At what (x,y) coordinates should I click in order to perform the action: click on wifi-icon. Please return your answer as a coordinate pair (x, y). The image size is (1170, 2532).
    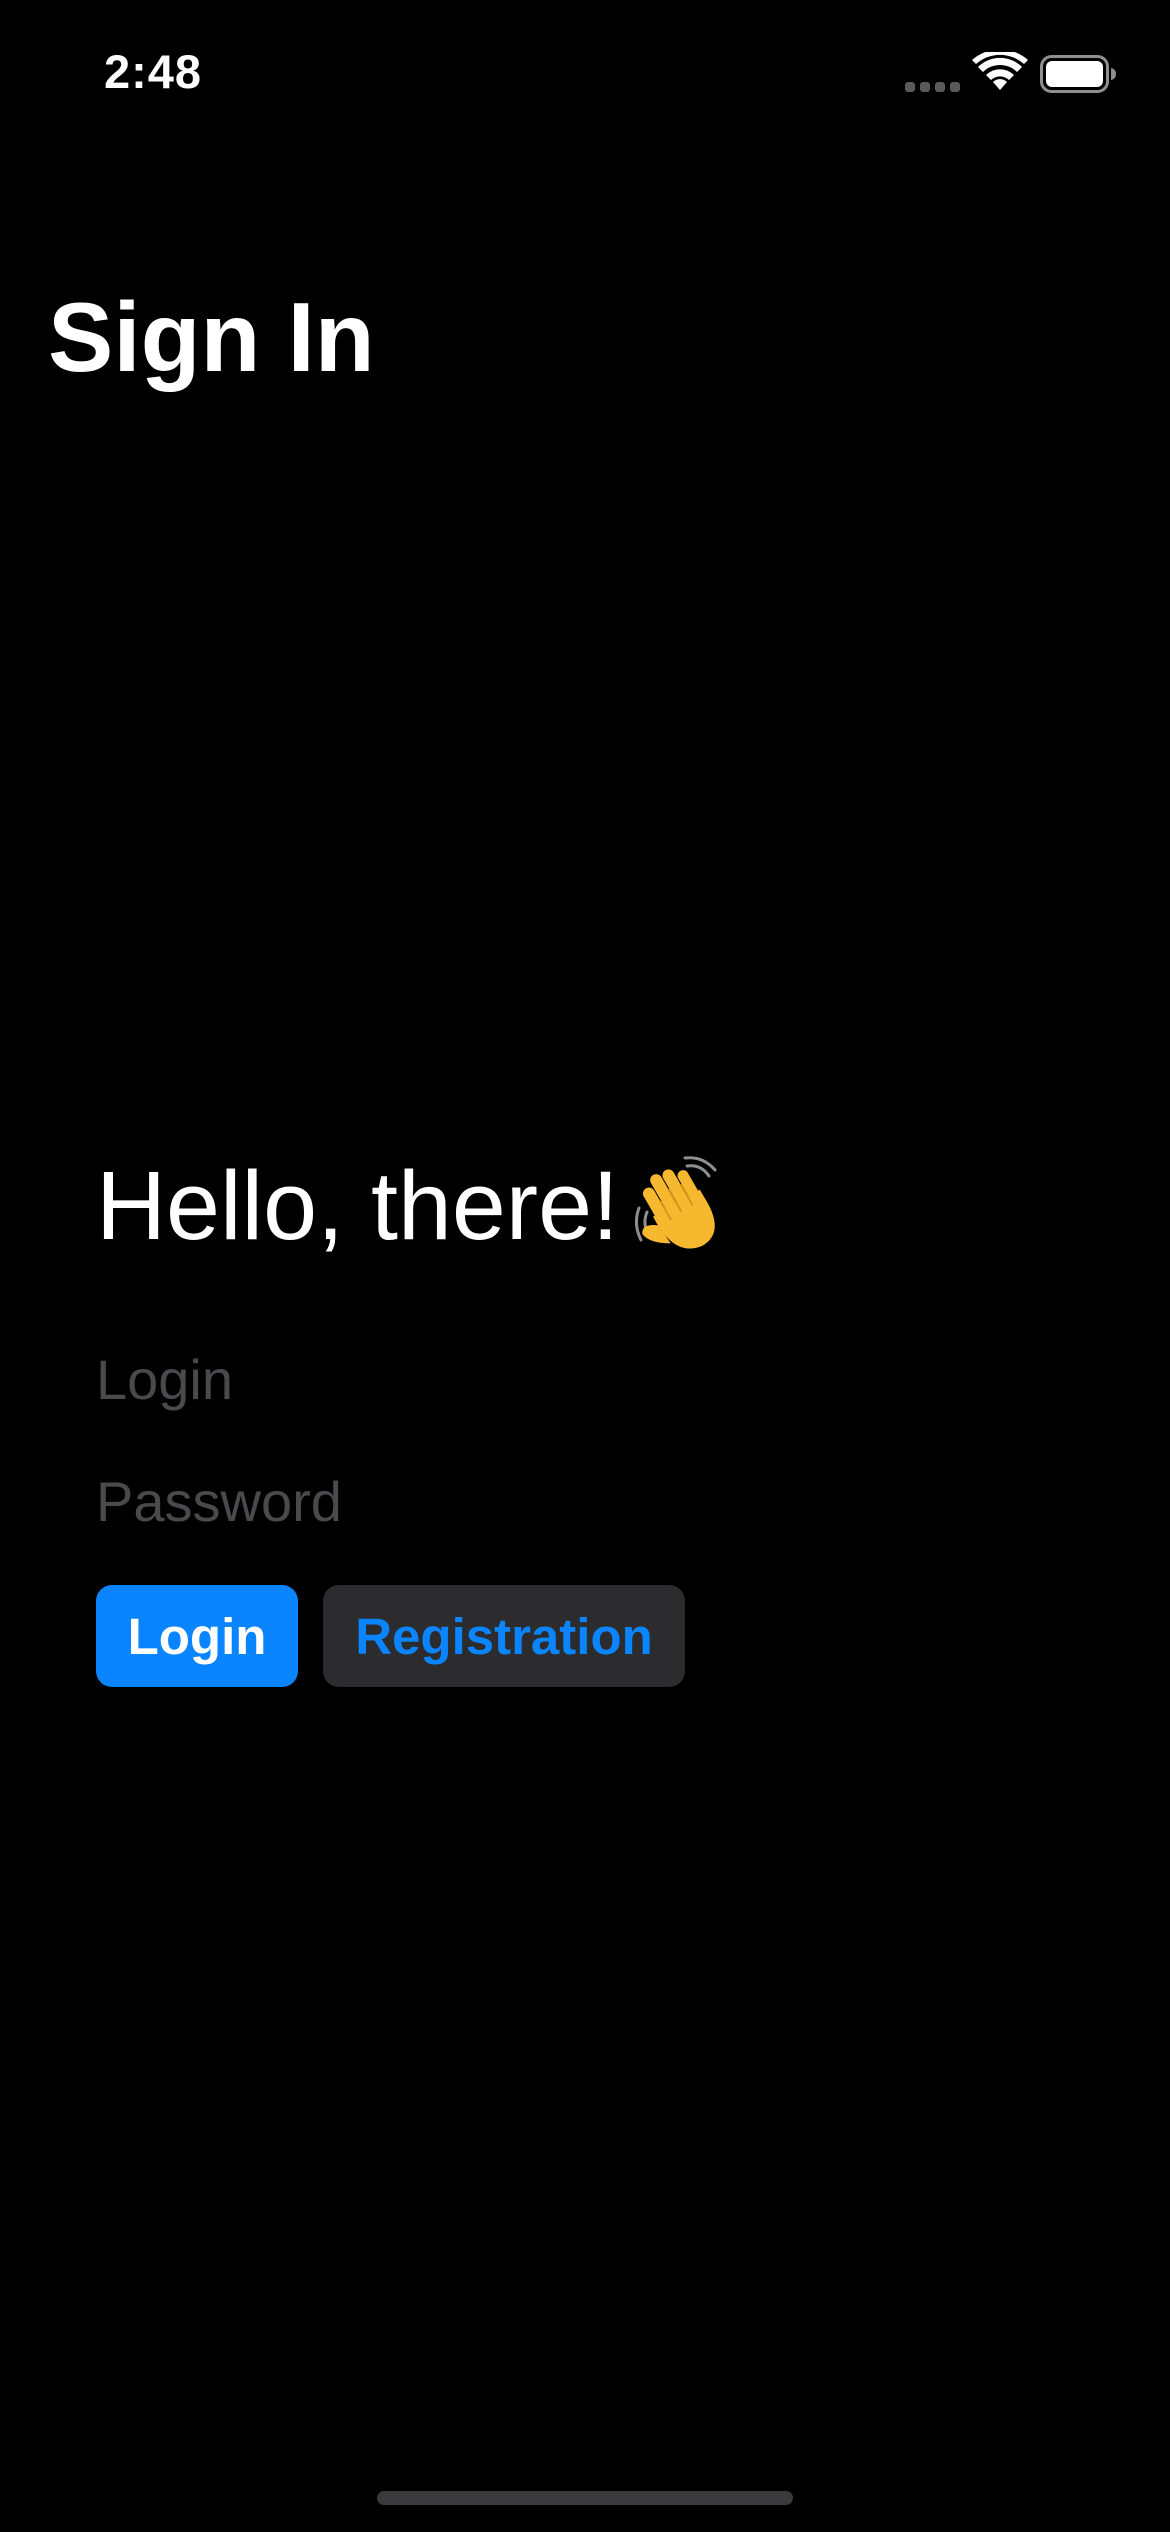
    Looking at the image, I should click on (1000, 71).